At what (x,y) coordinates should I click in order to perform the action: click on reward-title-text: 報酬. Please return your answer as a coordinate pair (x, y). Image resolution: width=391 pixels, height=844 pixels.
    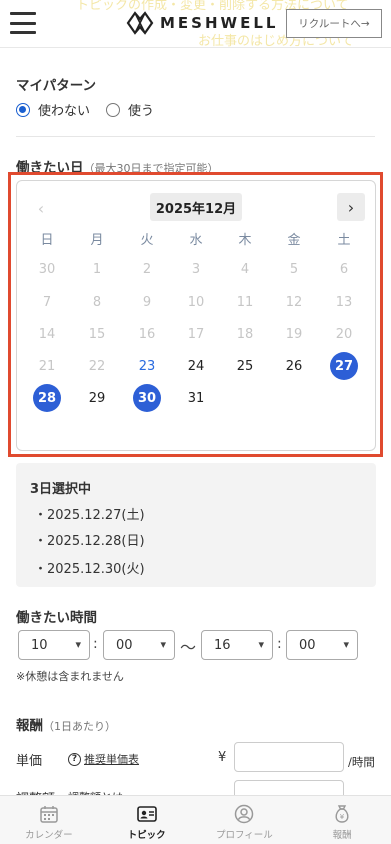
    Looking at the image, I should click on (29, 726).